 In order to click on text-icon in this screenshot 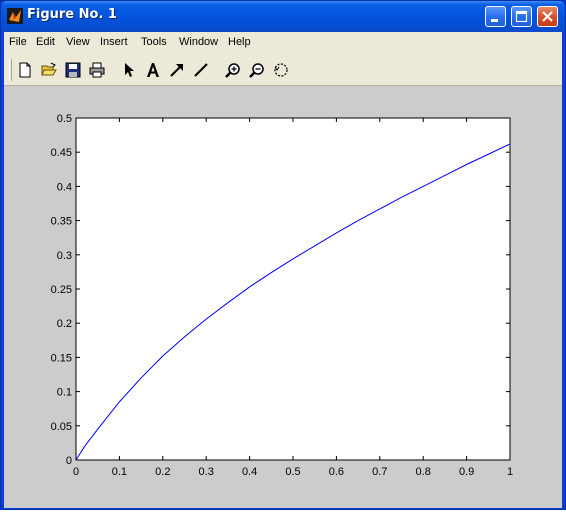, I will do `click(153, 70)`.